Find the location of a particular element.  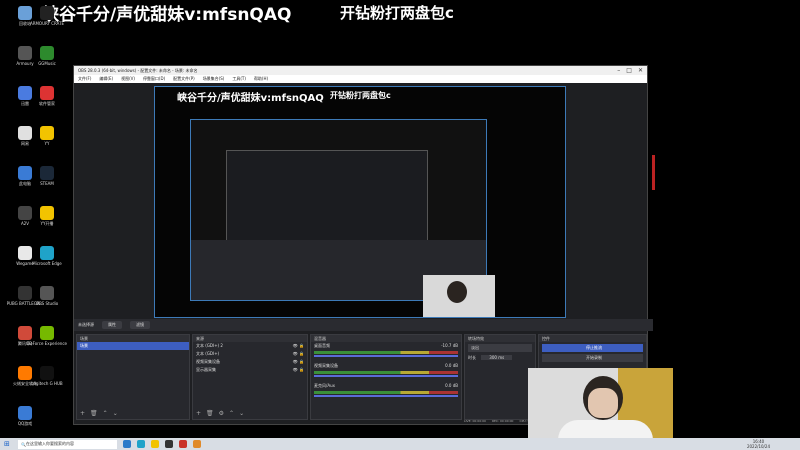

desktop-icon: GeForce Experience is located at coordinates (47, 336).